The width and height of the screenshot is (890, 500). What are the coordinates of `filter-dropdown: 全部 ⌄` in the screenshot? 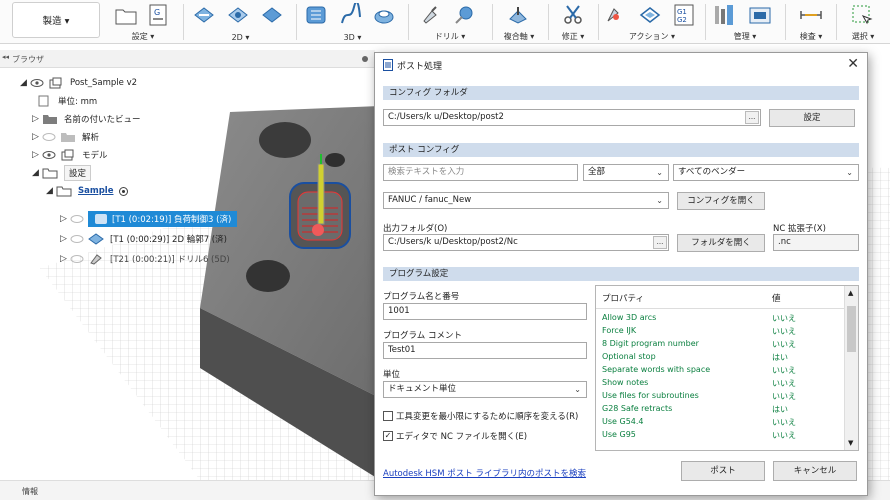 It's located at (626, 172).